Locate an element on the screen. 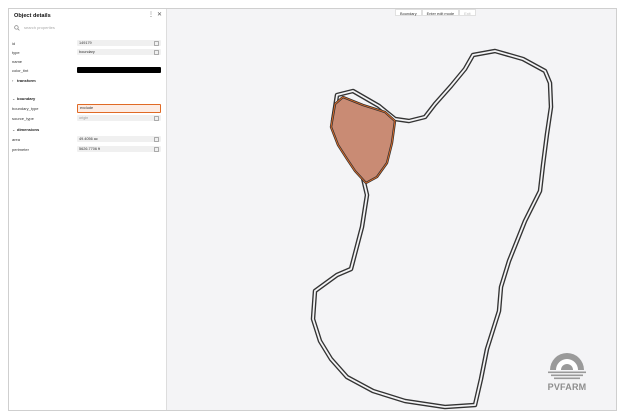 Image resolution: width=625 pixels, height=416 pixels. section-dimensions: ⌄ dimensions is located at coordinates (88, 130).